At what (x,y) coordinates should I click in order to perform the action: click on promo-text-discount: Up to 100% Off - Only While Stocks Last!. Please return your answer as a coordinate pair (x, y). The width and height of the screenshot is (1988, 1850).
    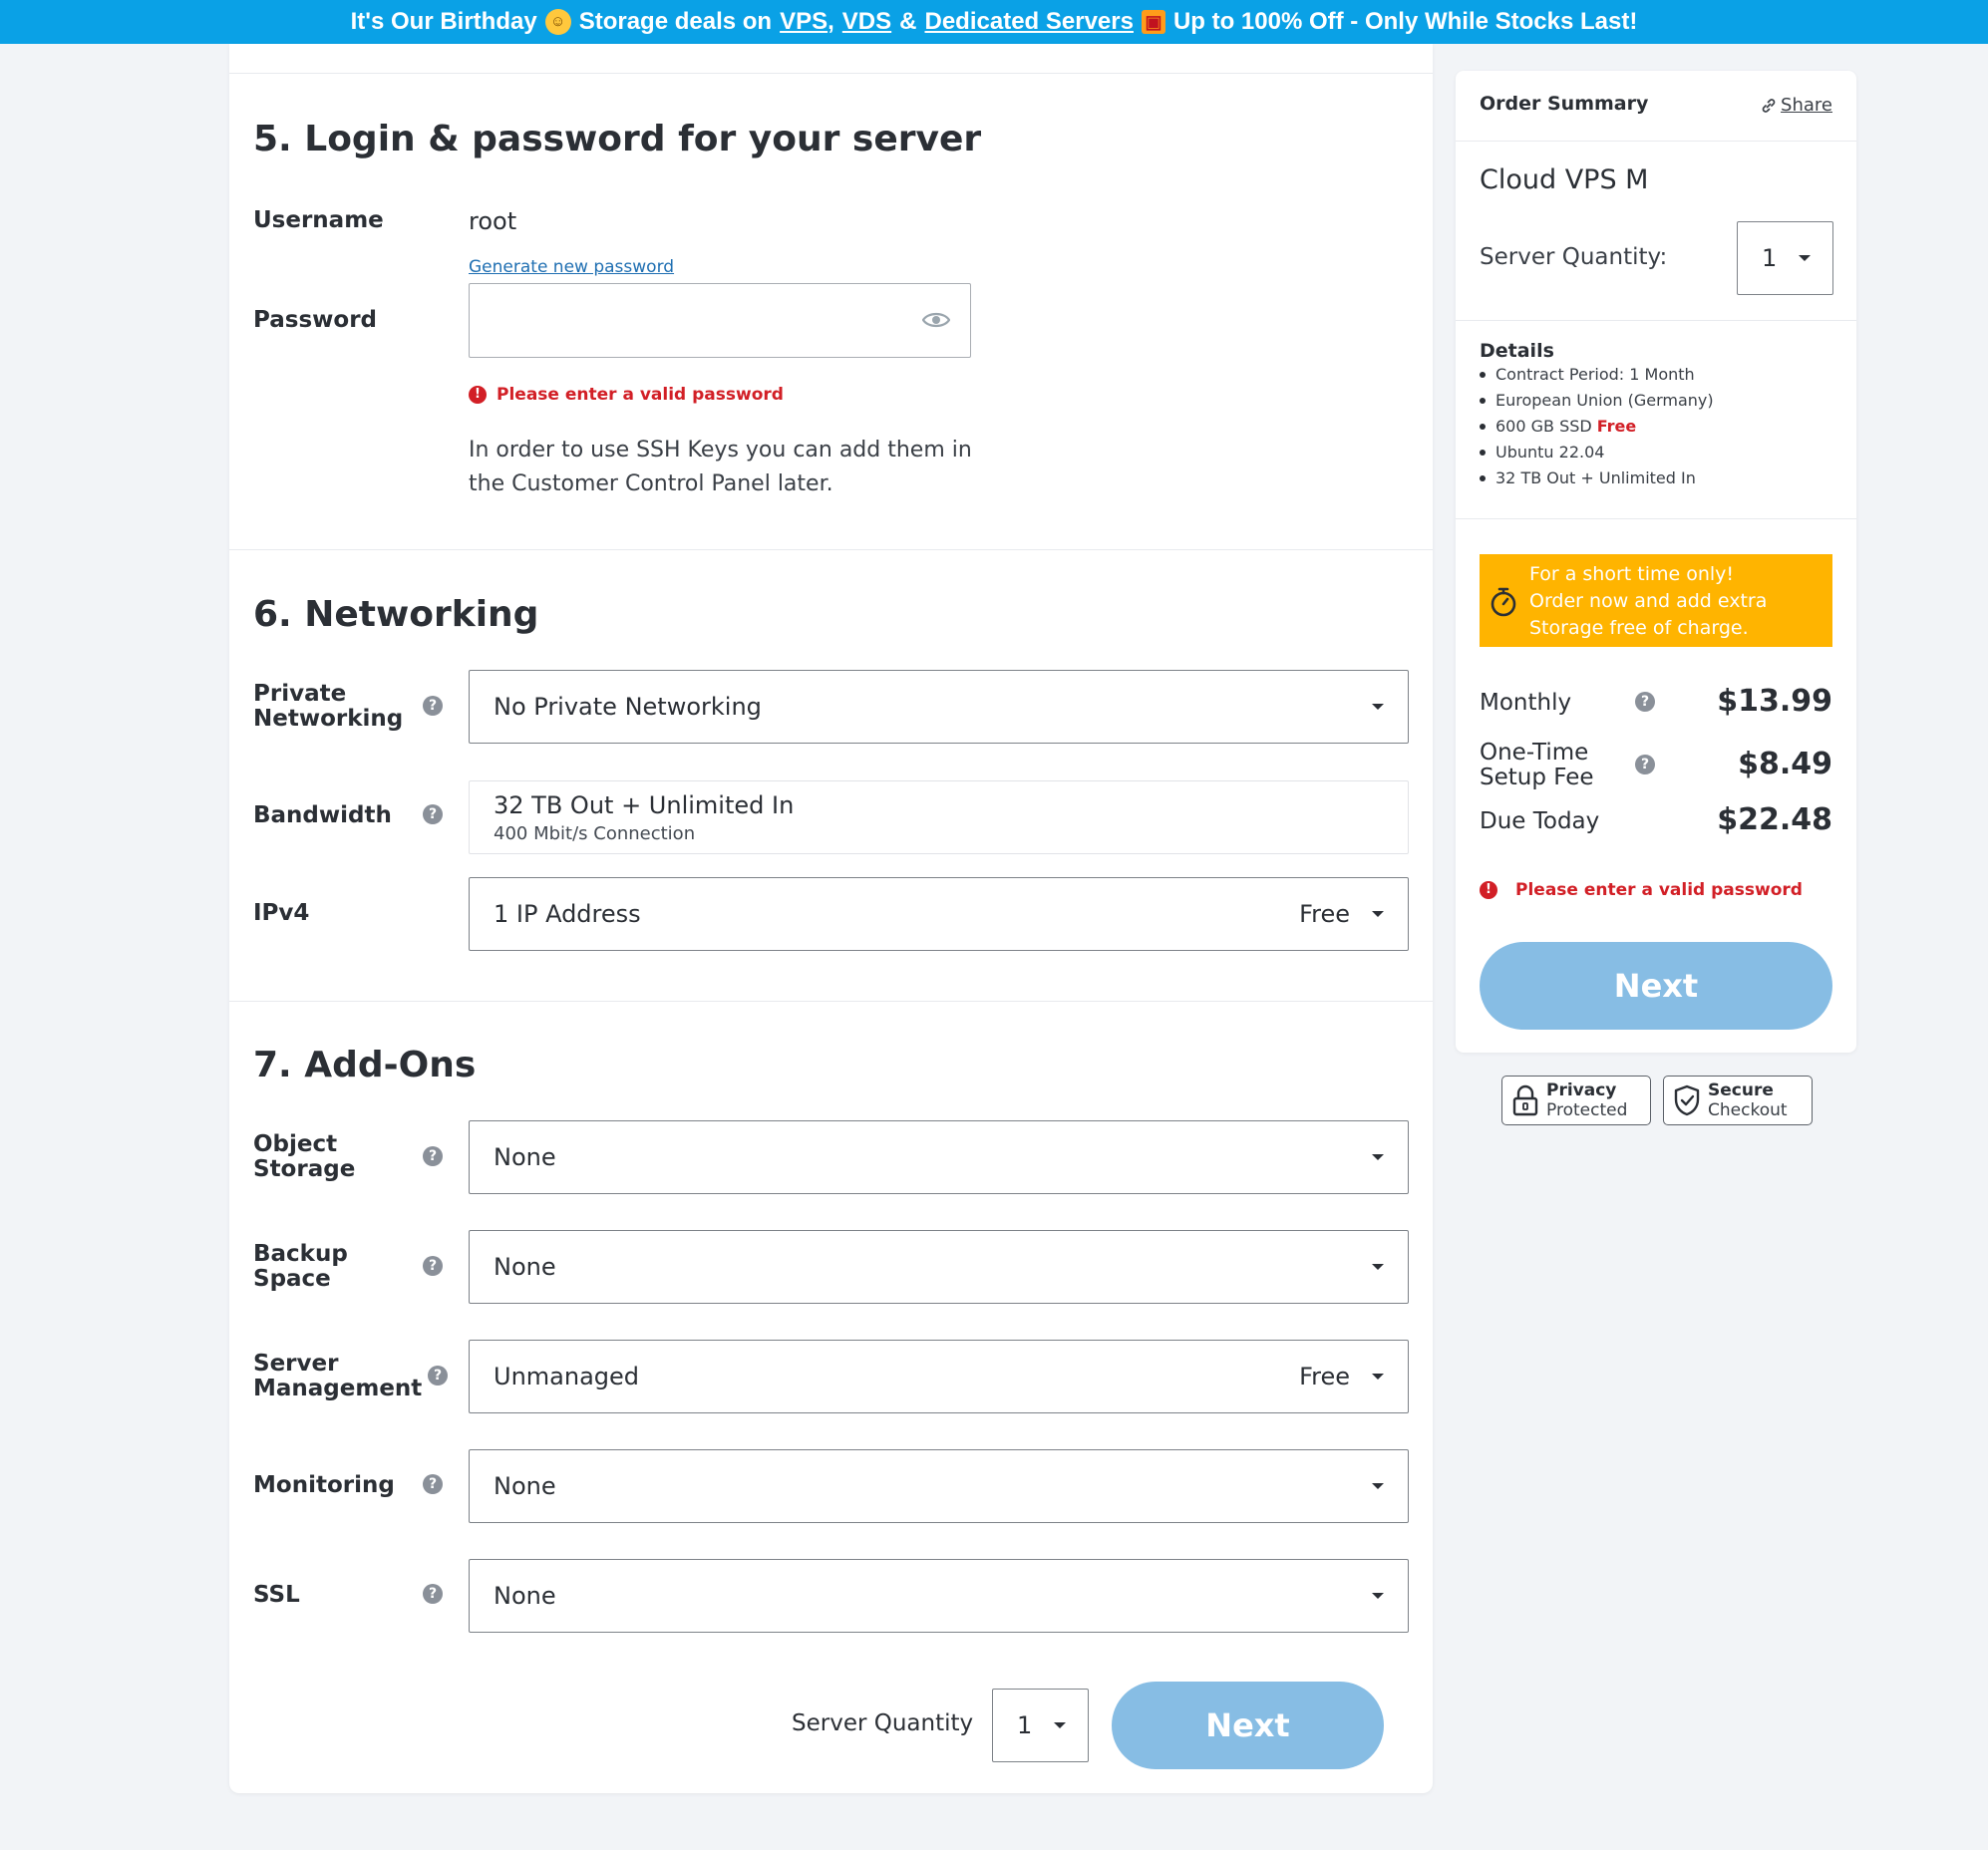
    Looking at the image, I should click on (1405, 21).